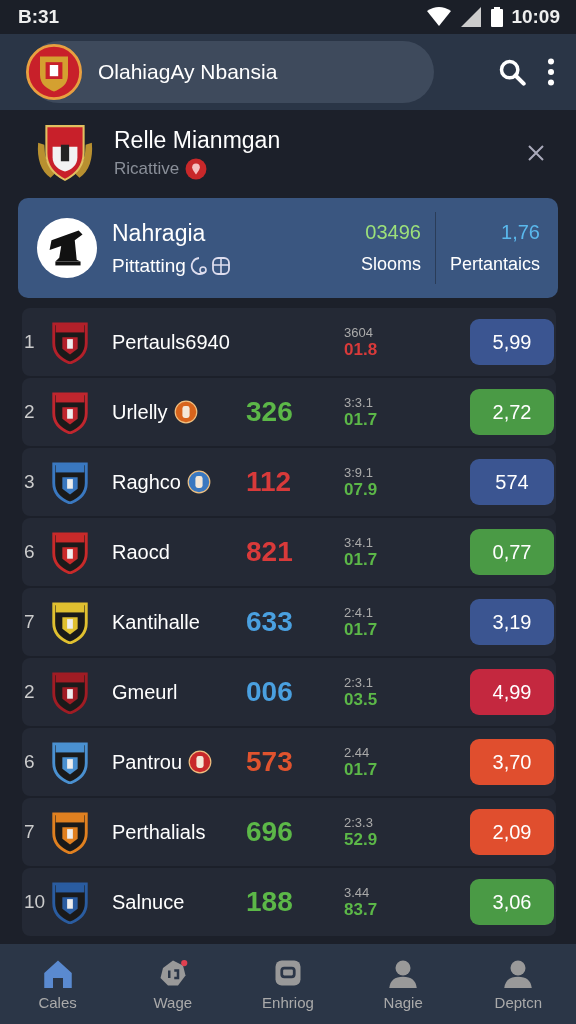  What do you see at coordinates (471, 17) in the screenshot?
I see `signal-icon` at bounding box center [471, 17].